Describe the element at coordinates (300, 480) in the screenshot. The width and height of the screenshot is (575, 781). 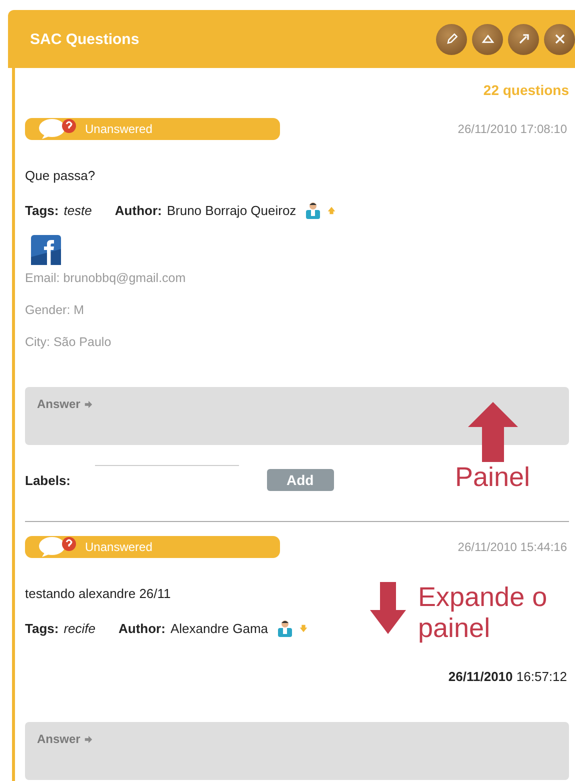
I see `add-button: Add` at that location.